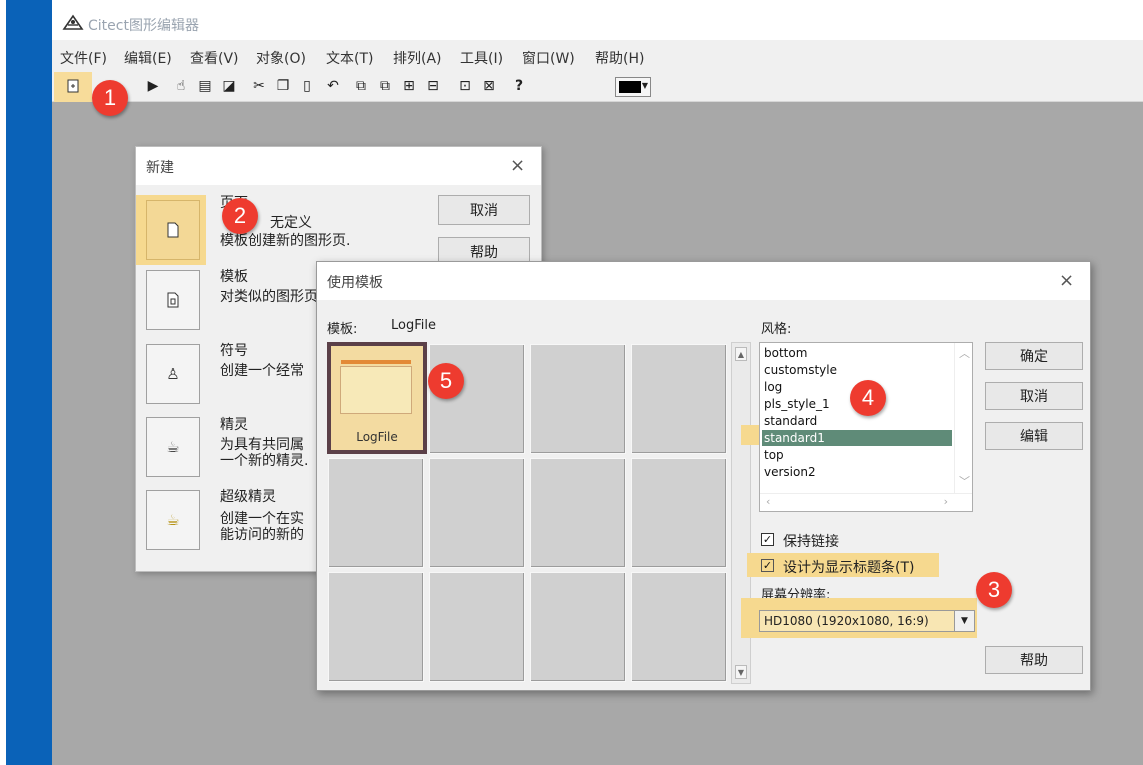 The height and width of the screenshot is (765, 1143). Describe the element at coordinates (767, 565) in the screenshot. I see `titlebar-checkbox: ✓` at that location.